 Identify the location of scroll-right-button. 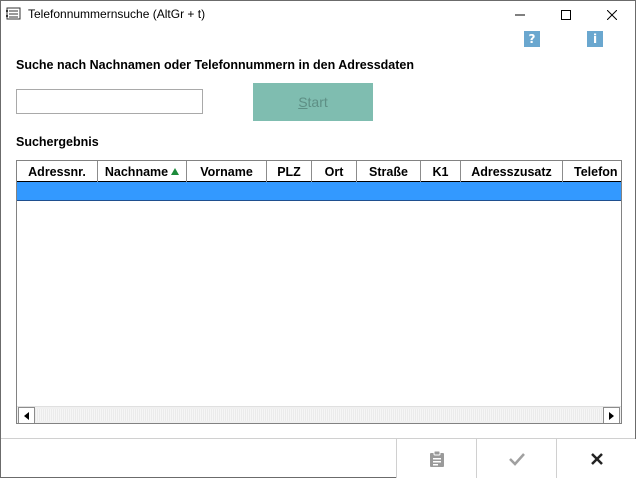
(611, 415).